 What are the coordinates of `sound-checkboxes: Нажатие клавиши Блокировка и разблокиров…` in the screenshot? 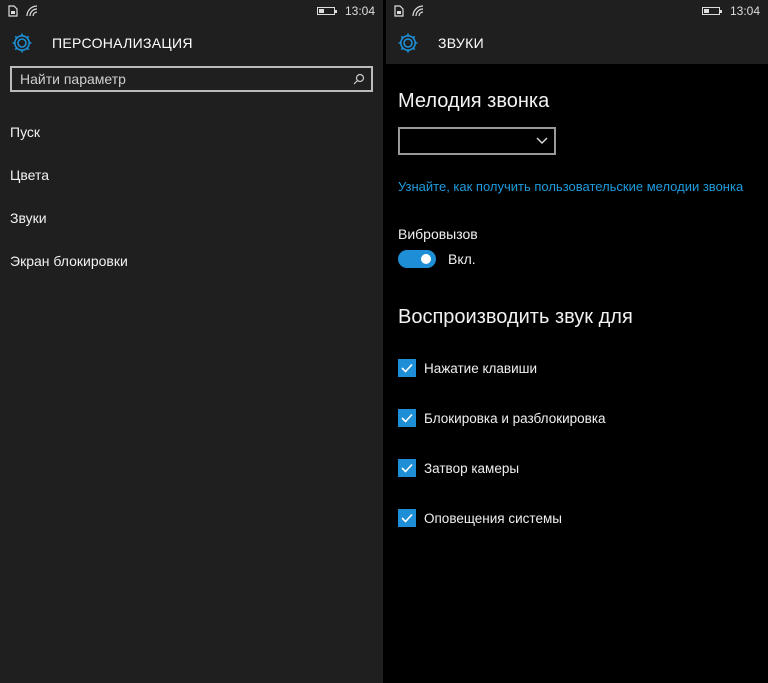 It's located at (583, 443).